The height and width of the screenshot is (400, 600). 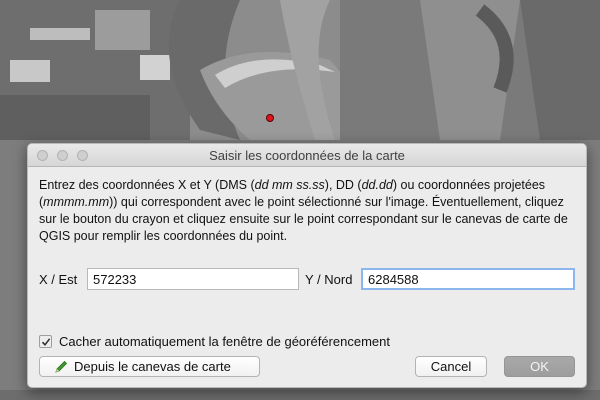 I want to click on auto-hide-checkbox, so click(x=45, y=341).